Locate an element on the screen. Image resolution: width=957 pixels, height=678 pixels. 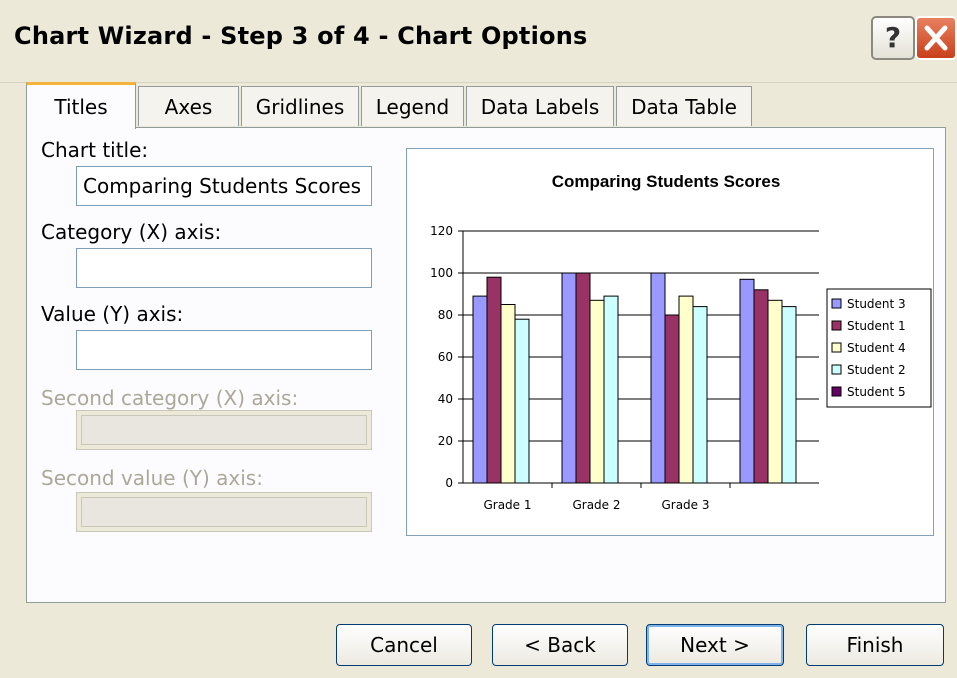
next-button: Next > is located at coordinates (715, 645).